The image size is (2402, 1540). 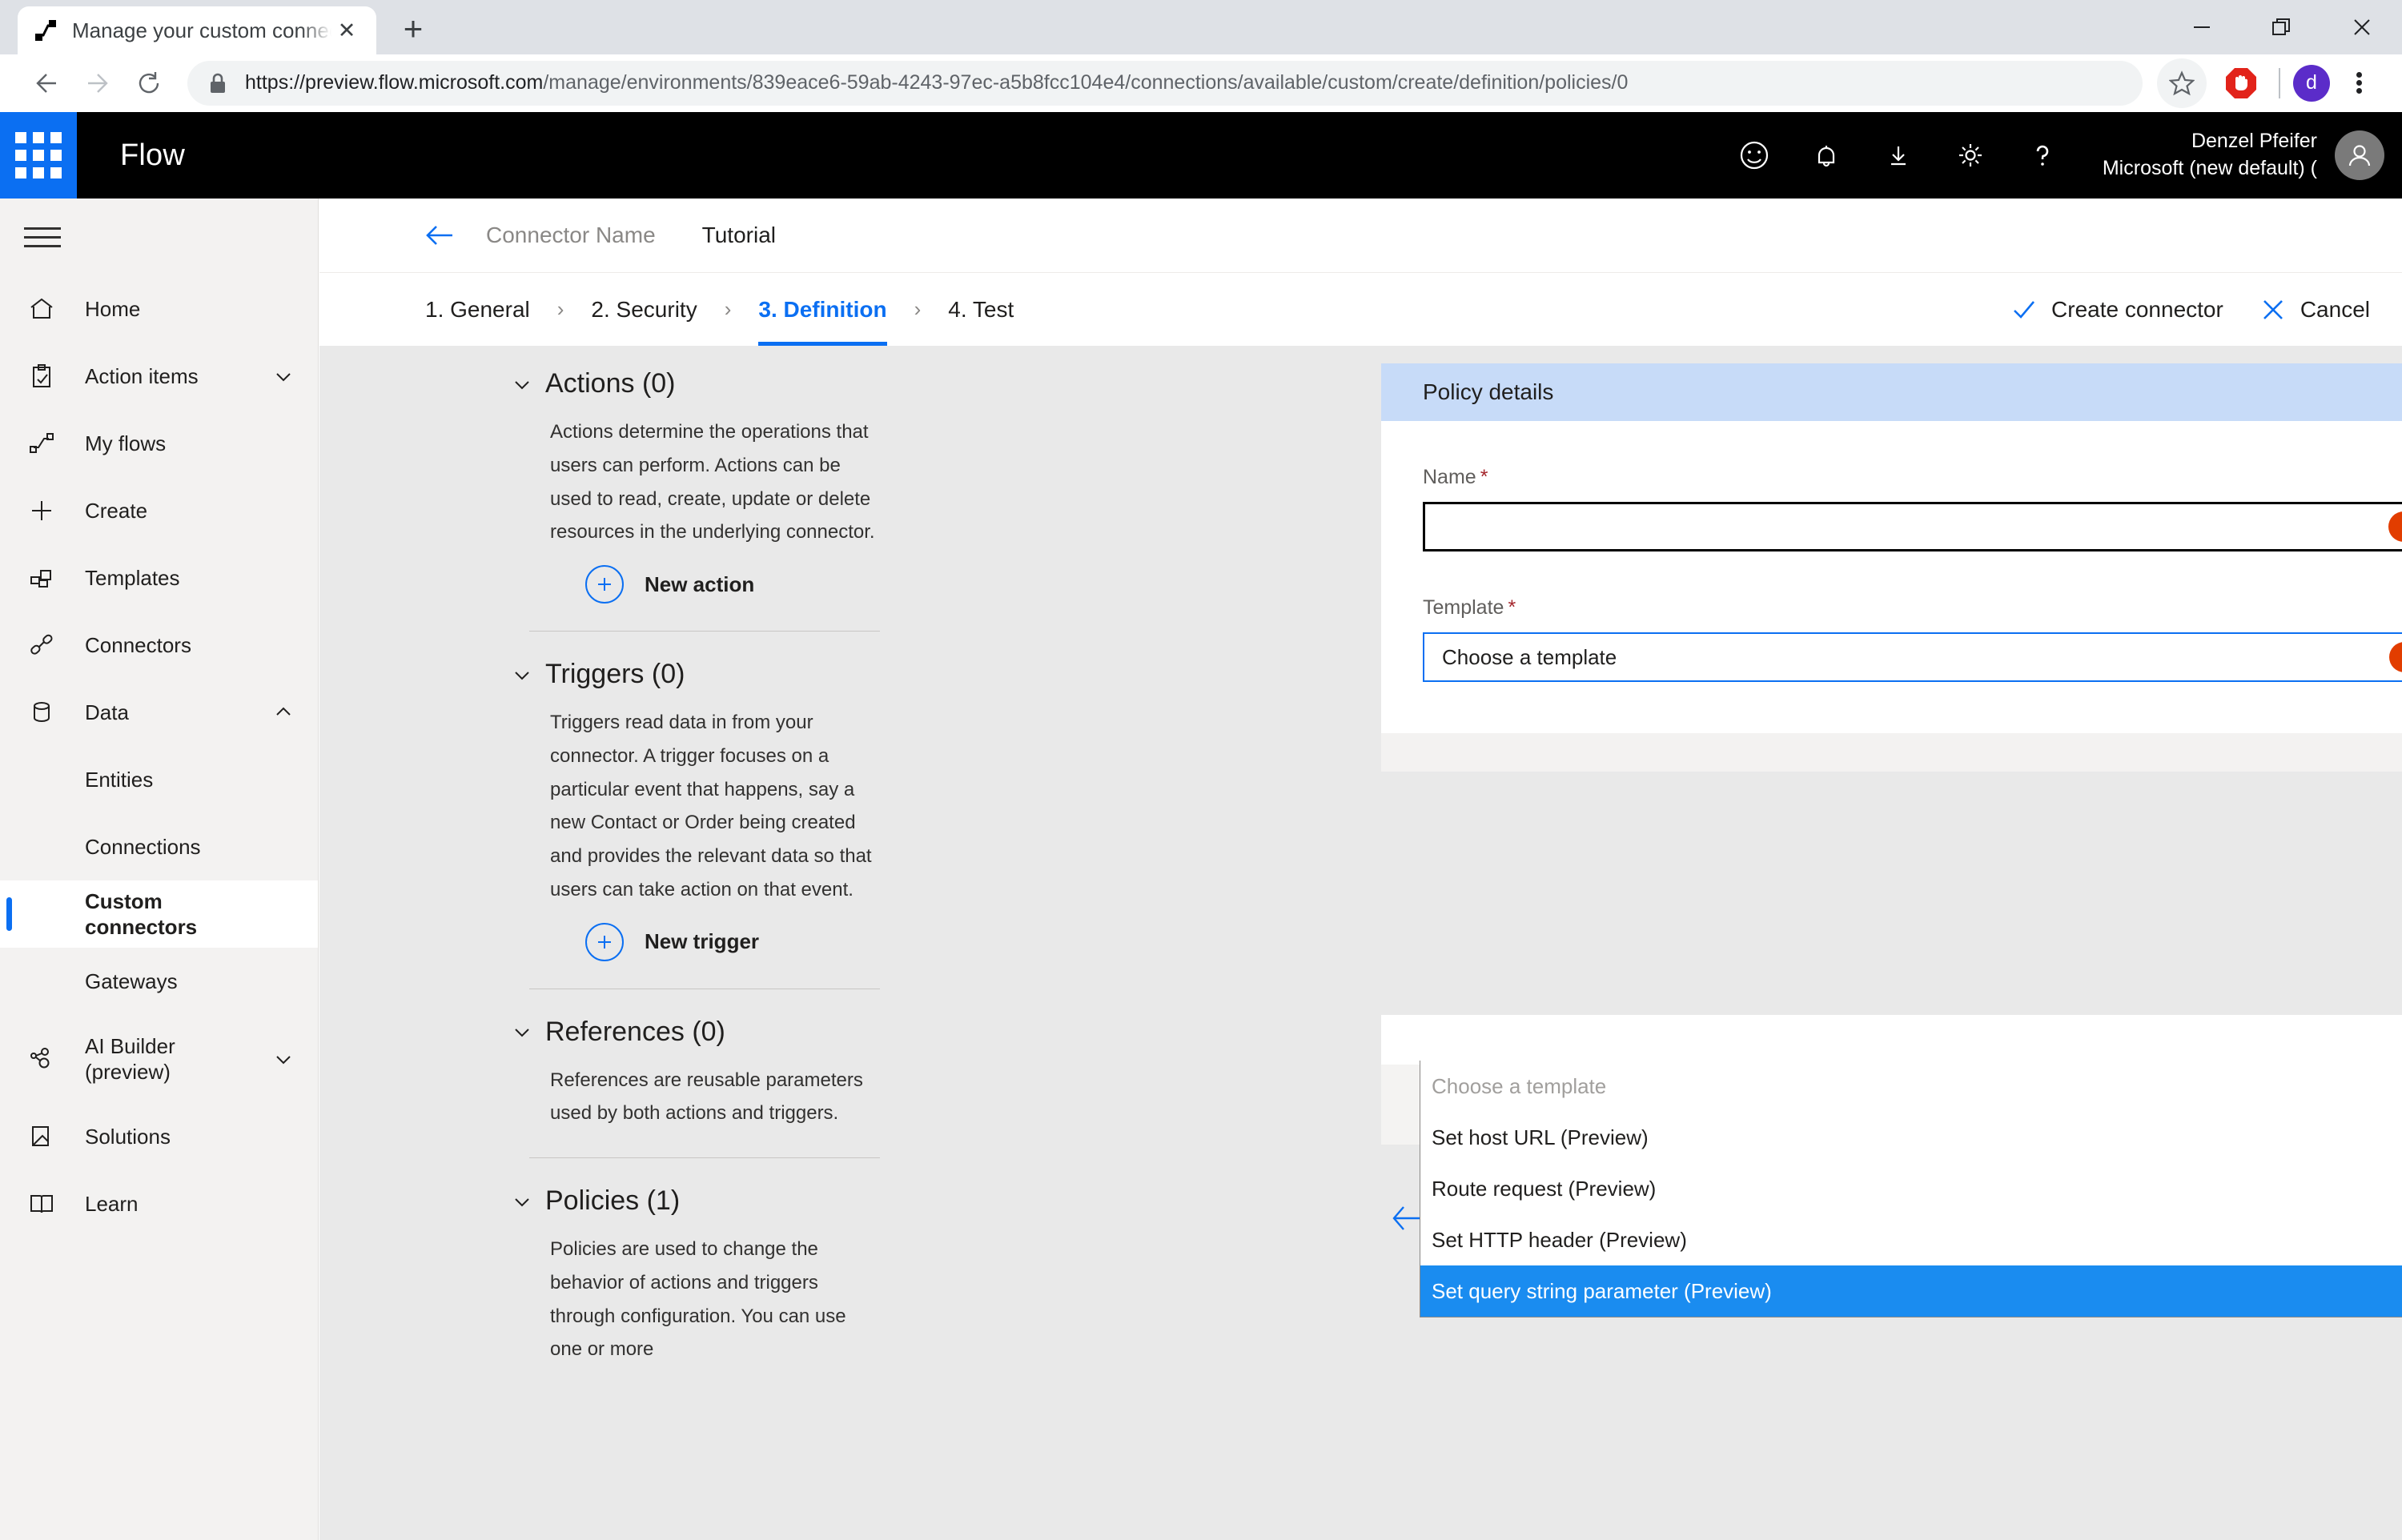 What do you see at coordinates (159, 779) in the screenshot?
I see `sidebar-item-entities: Entities` at bounding box center [159, 779].